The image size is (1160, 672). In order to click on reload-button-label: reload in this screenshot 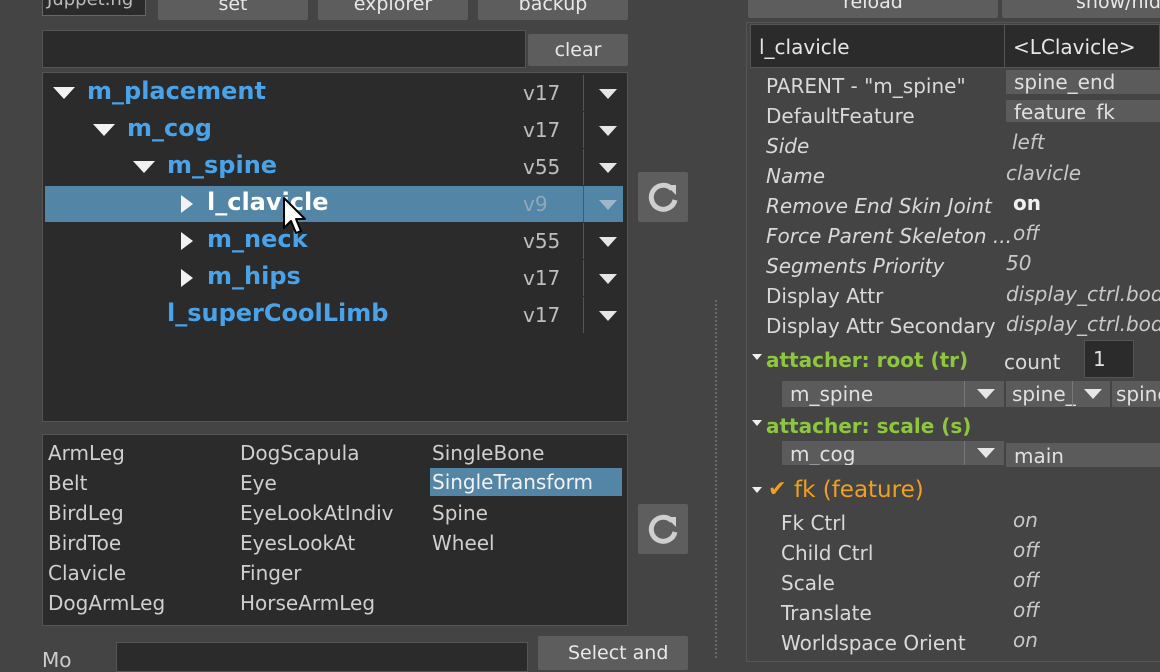, I will do `click(873, 6)`.